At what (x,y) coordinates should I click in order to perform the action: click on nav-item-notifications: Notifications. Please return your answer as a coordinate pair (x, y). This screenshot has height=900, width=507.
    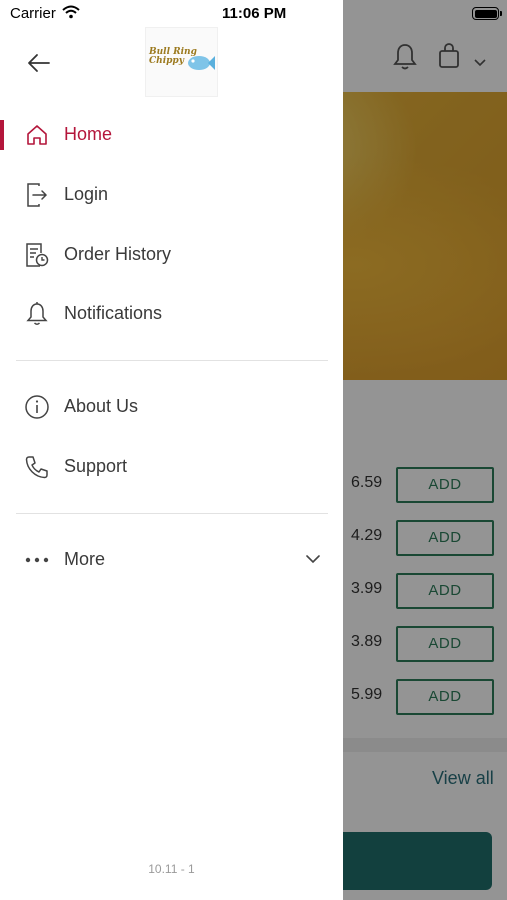
    Looking at the image, I should click on (171, 314).